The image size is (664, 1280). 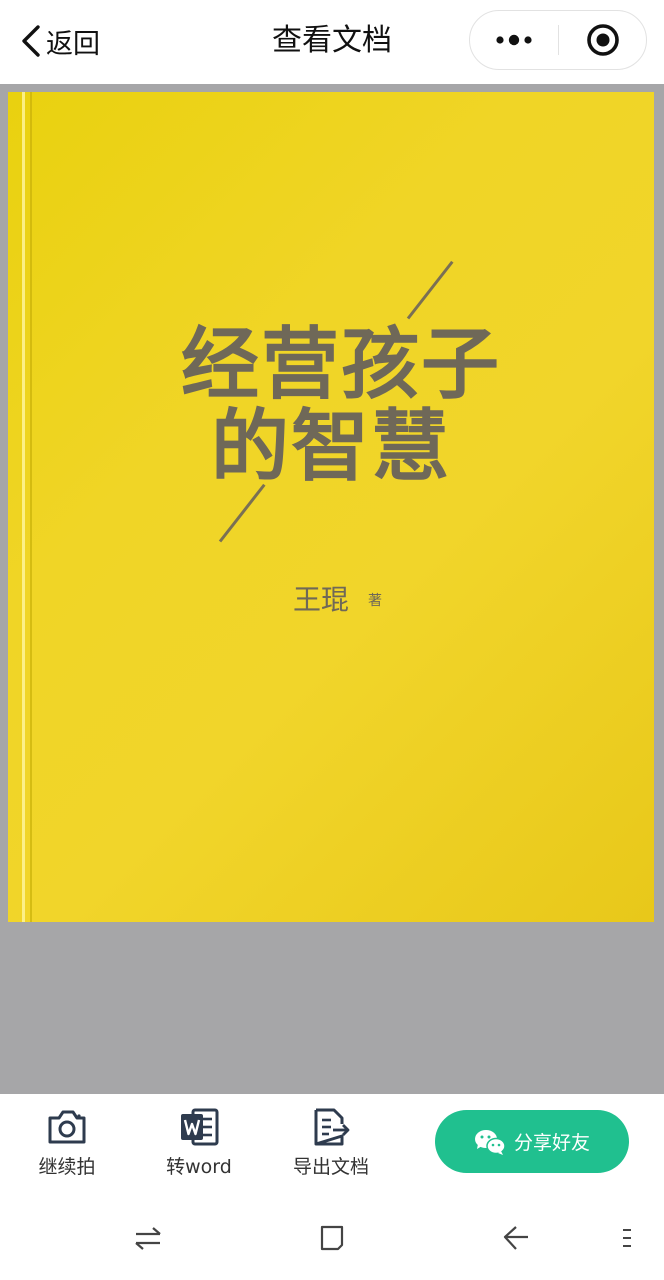 I want to click on bottom-toolbar: 继续拍 转word 导出文档 分享好友, so click(x=332, y=1147).